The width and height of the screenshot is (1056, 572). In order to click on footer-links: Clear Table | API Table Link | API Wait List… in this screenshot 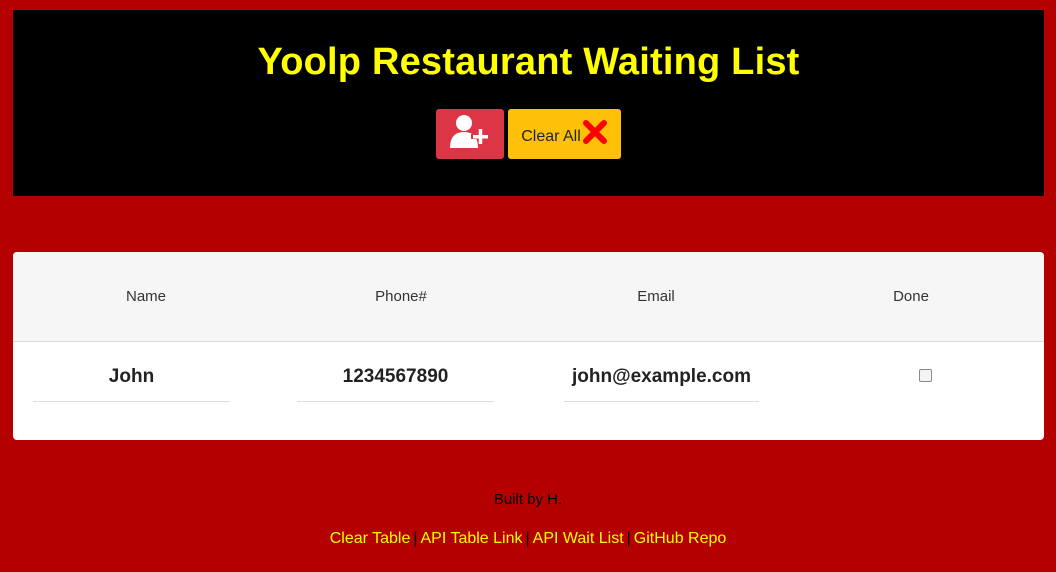, I will do `click(528, 539)`.